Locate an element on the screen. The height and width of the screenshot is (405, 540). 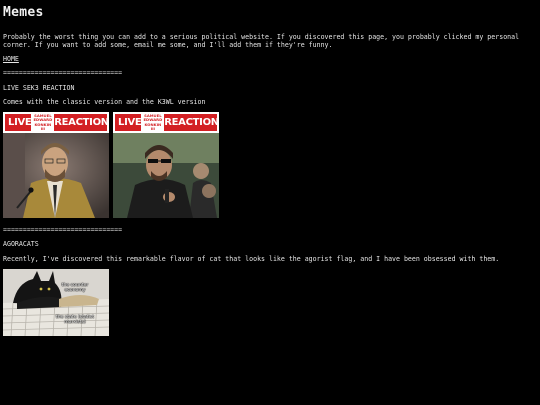
sek3-photo-k3wl is located at coordinates (166, 175).